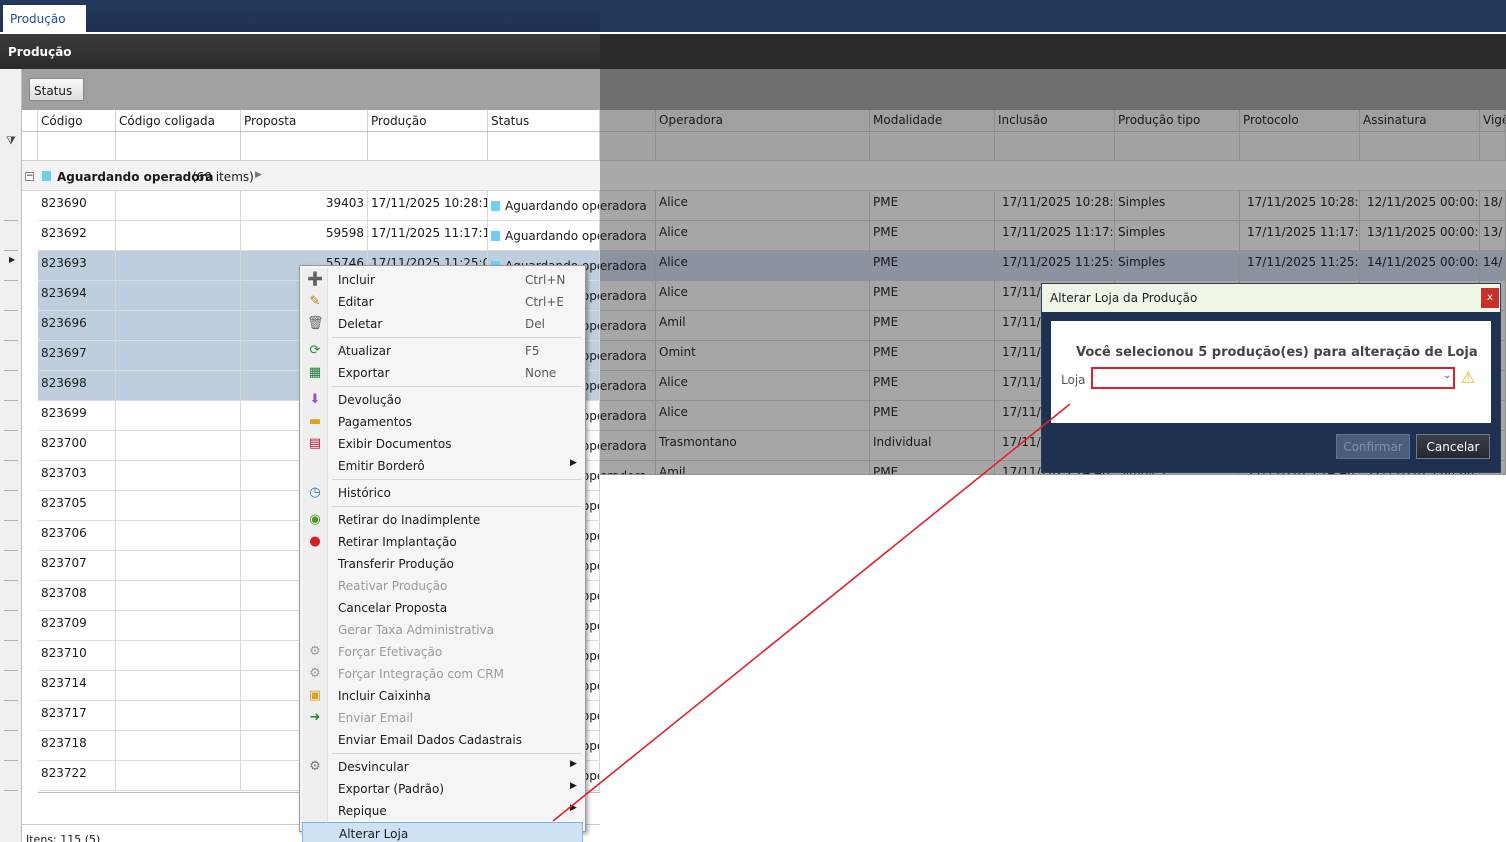  What do you see at coordinates (428, 121) in the screenshot?
I see `column-header-producao: Produção` at bounding box center [428, 121].